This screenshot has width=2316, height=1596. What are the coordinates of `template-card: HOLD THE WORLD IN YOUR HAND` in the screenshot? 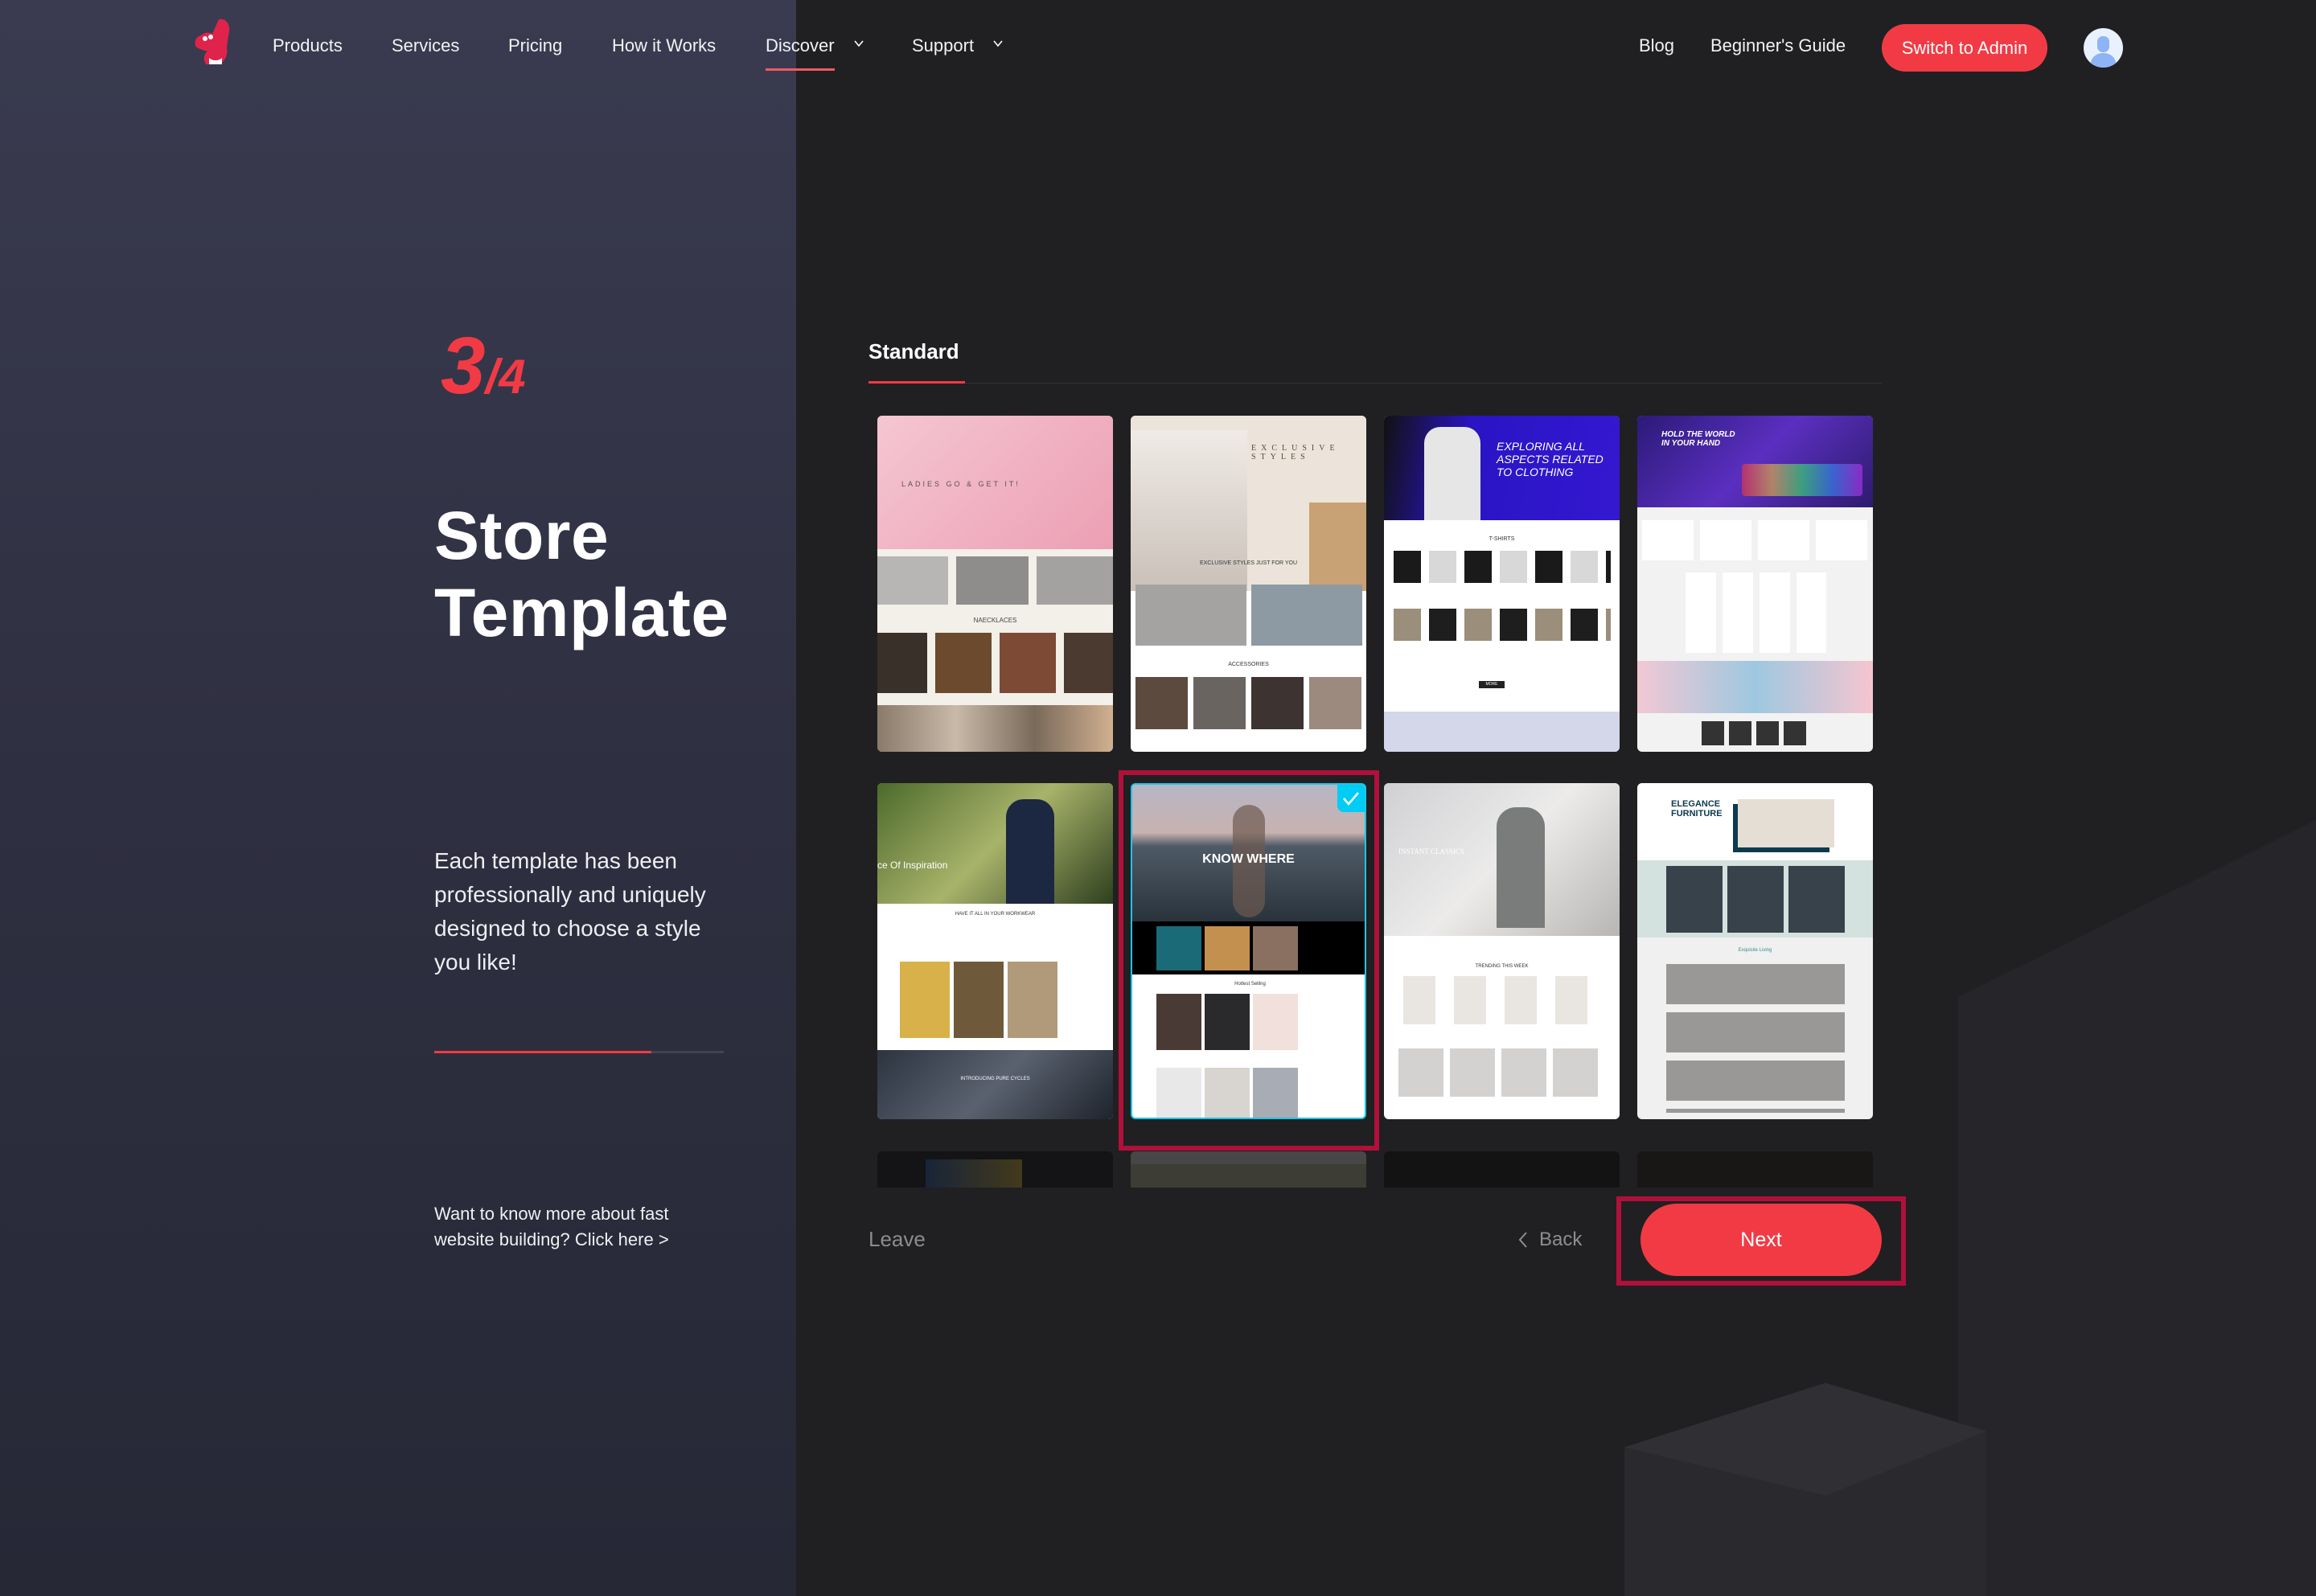 It's located at (1755, 584).